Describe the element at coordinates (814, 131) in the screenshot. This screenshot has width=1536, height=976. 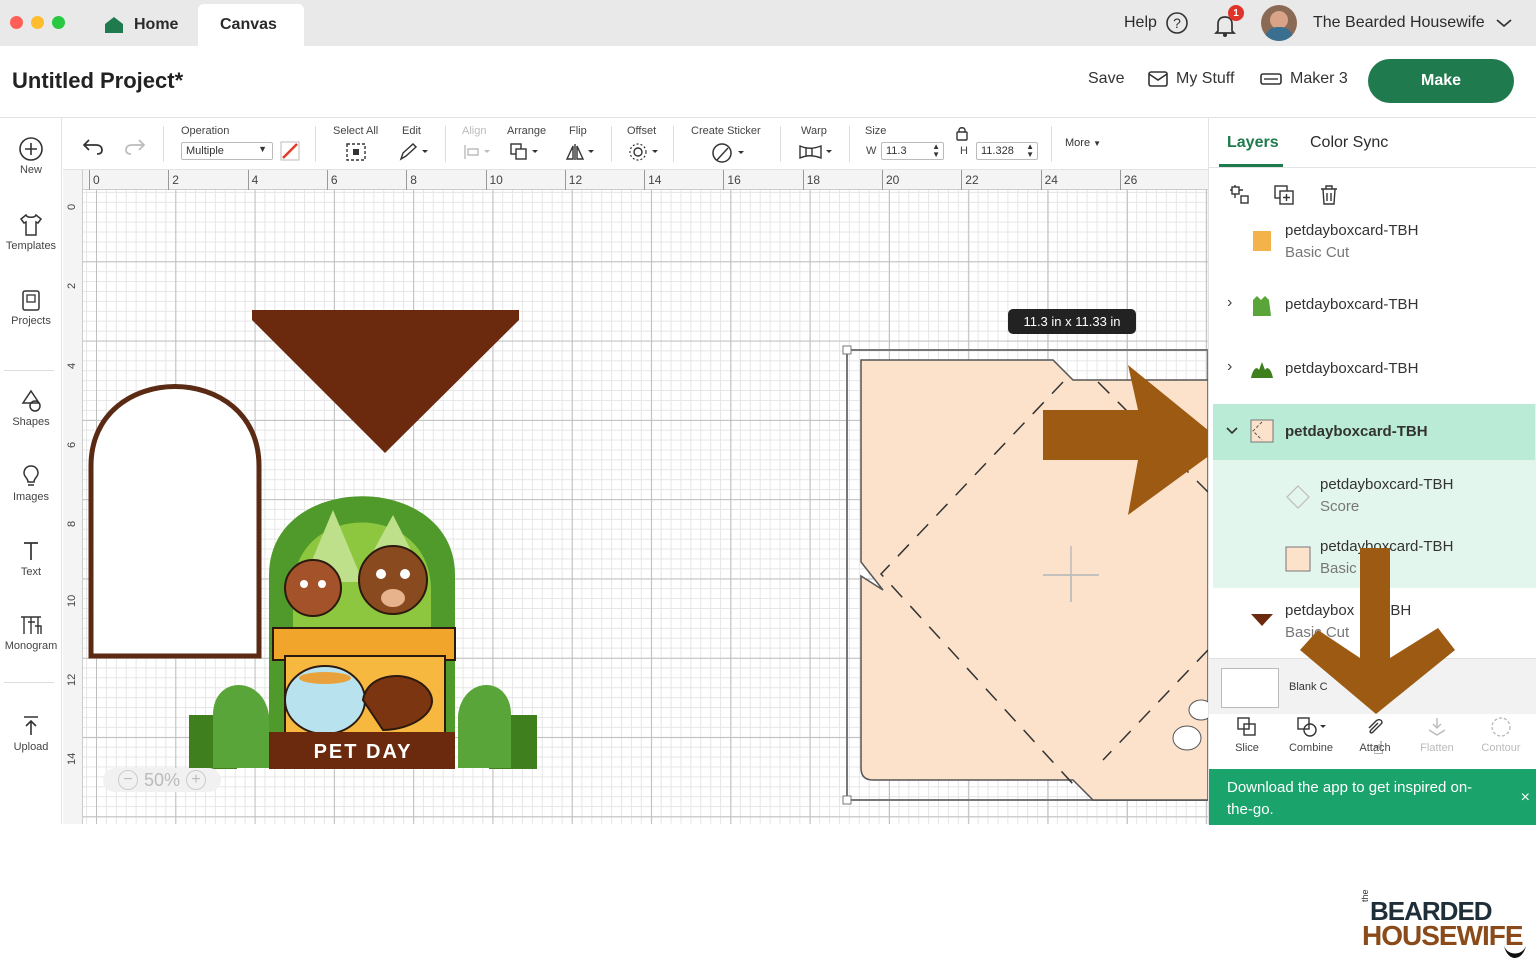
I see `warp-label: Warp` at that location.